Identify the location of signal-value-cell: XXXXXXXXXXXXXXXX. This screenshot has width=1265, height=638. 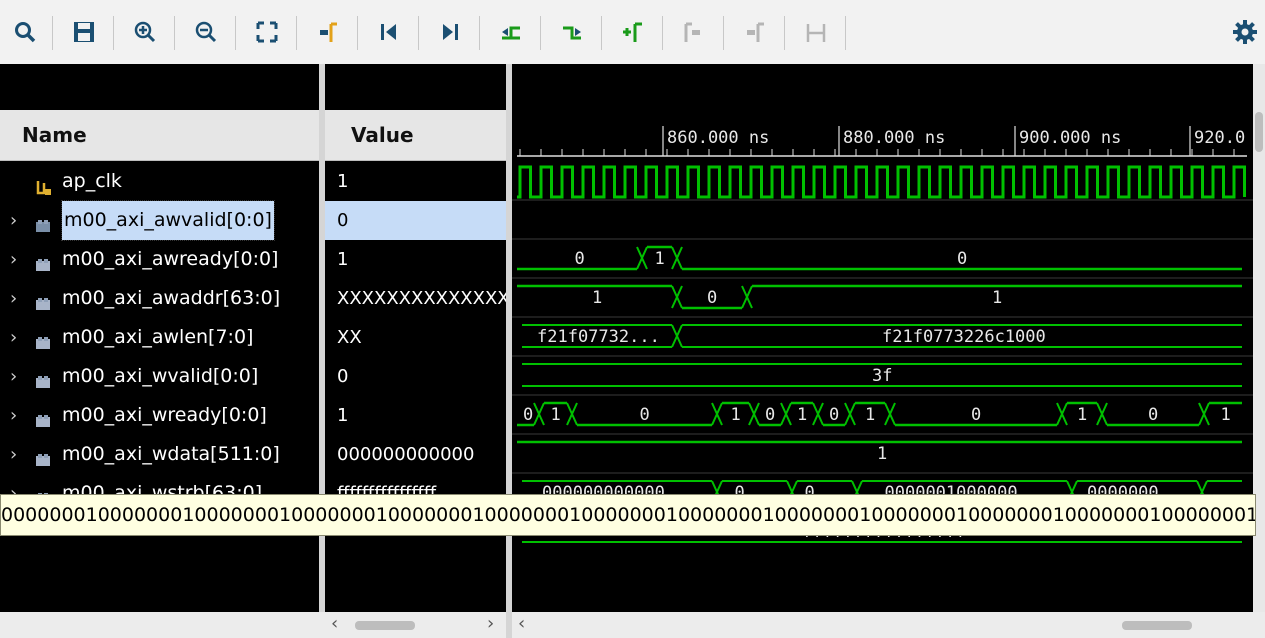
(415, 298).